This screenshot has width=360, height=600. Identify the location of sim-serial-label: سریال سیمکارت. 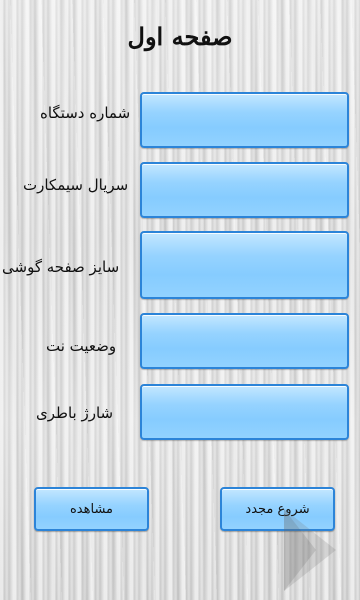
(76, 185).